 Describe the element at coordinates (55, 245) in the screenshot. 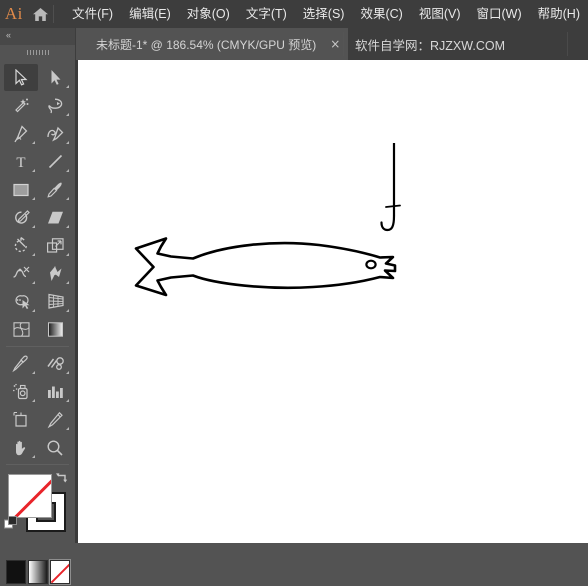

I see `scale-tool` at that location.